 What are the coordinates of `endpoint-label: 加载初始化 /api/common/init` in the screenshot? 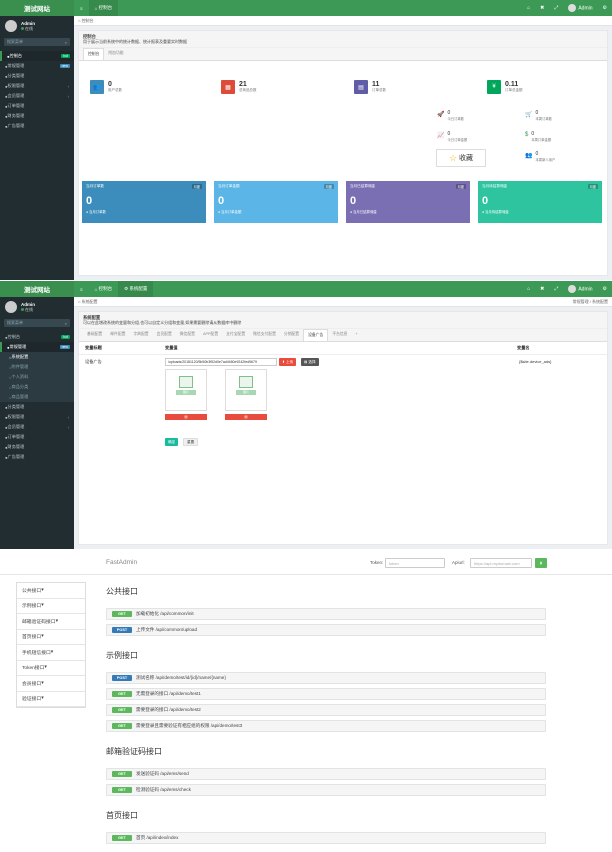 It's located at (165, 613).